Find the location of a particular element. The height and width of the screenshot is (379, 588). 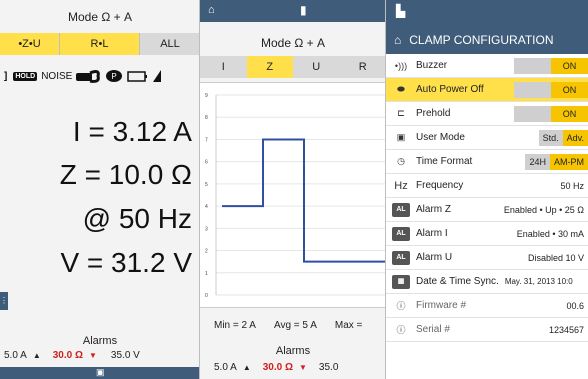

y-tick-label: 2 is located at coordinates (206, 252).